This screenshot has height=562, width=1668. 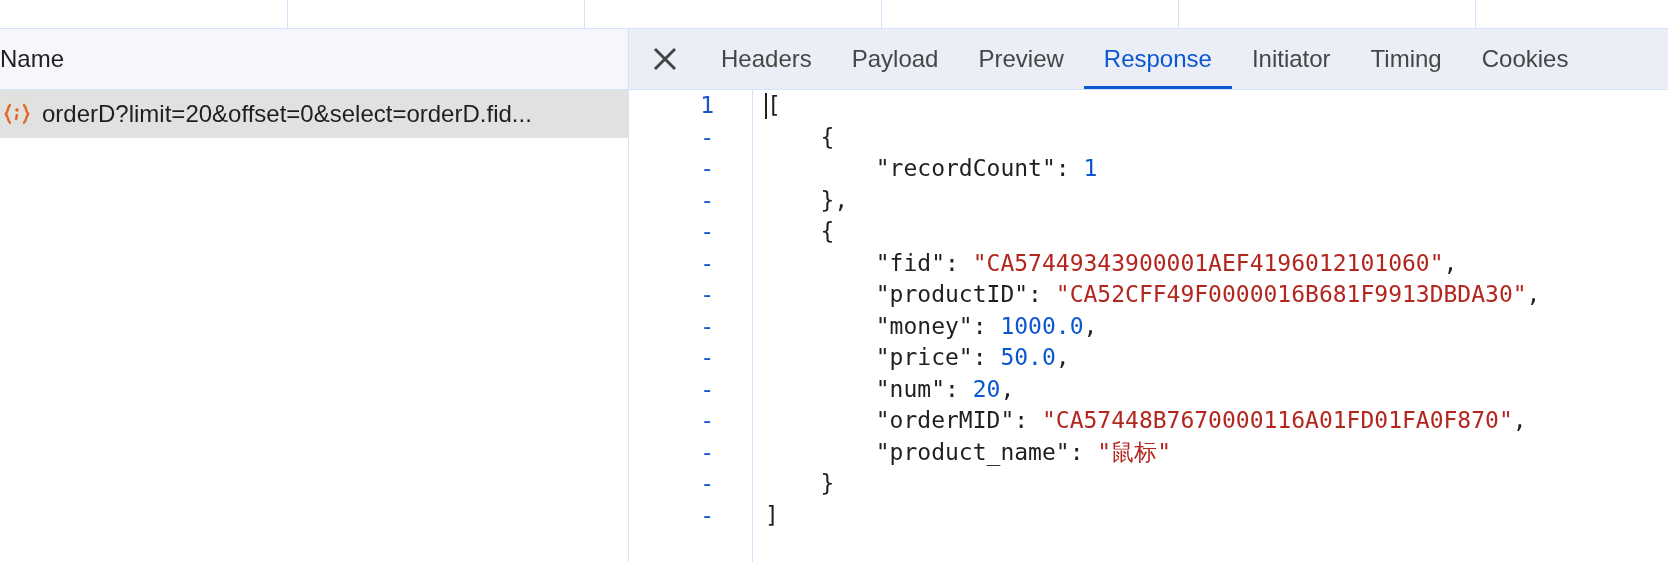 I want to click on tab: Payload, so click(x=895, y=59).